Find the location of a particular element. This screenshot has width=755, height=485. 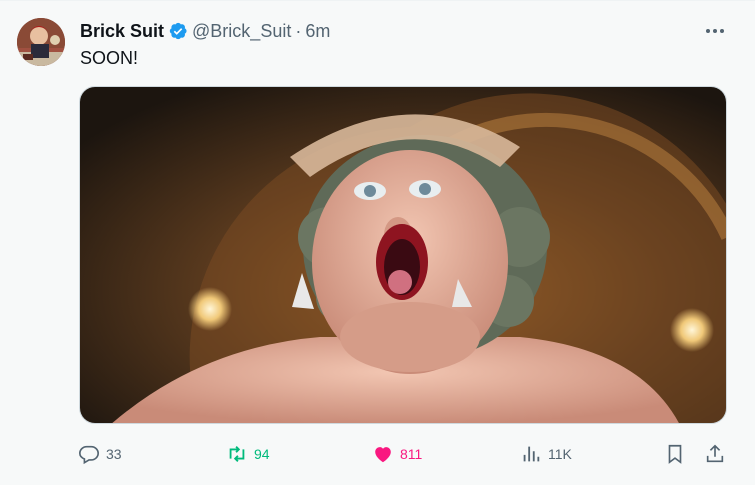

bookmark-button is located at coordinates (675, 454).